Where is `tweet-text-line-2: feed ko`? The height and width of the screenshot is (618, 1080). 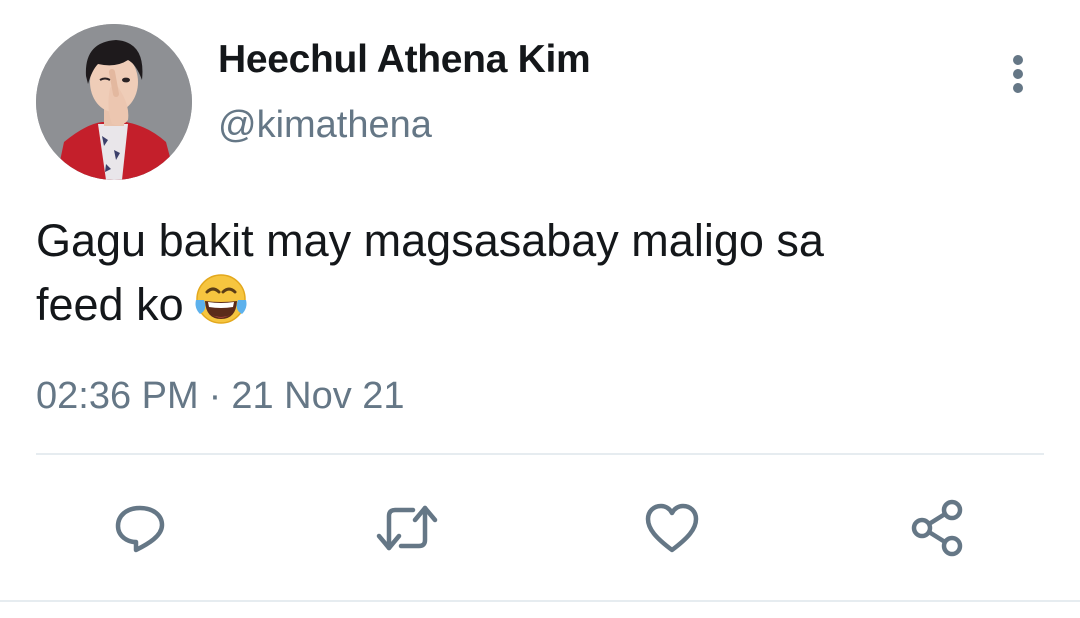 tweet-text-line-2: feed ko is located at coordinates (531, 302).